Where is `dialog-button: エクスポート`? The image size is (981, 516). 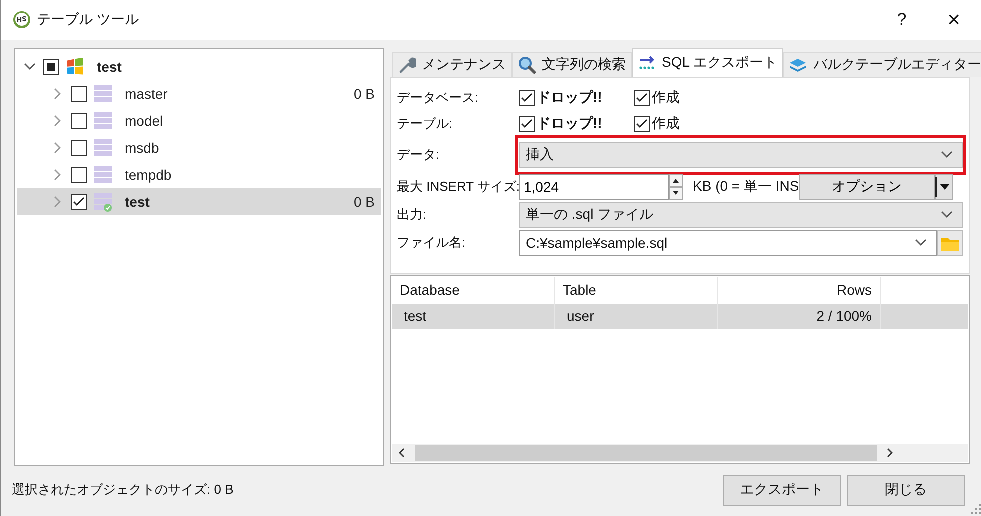 dialog-button: エクスポート is located at coordinates (782, 490).